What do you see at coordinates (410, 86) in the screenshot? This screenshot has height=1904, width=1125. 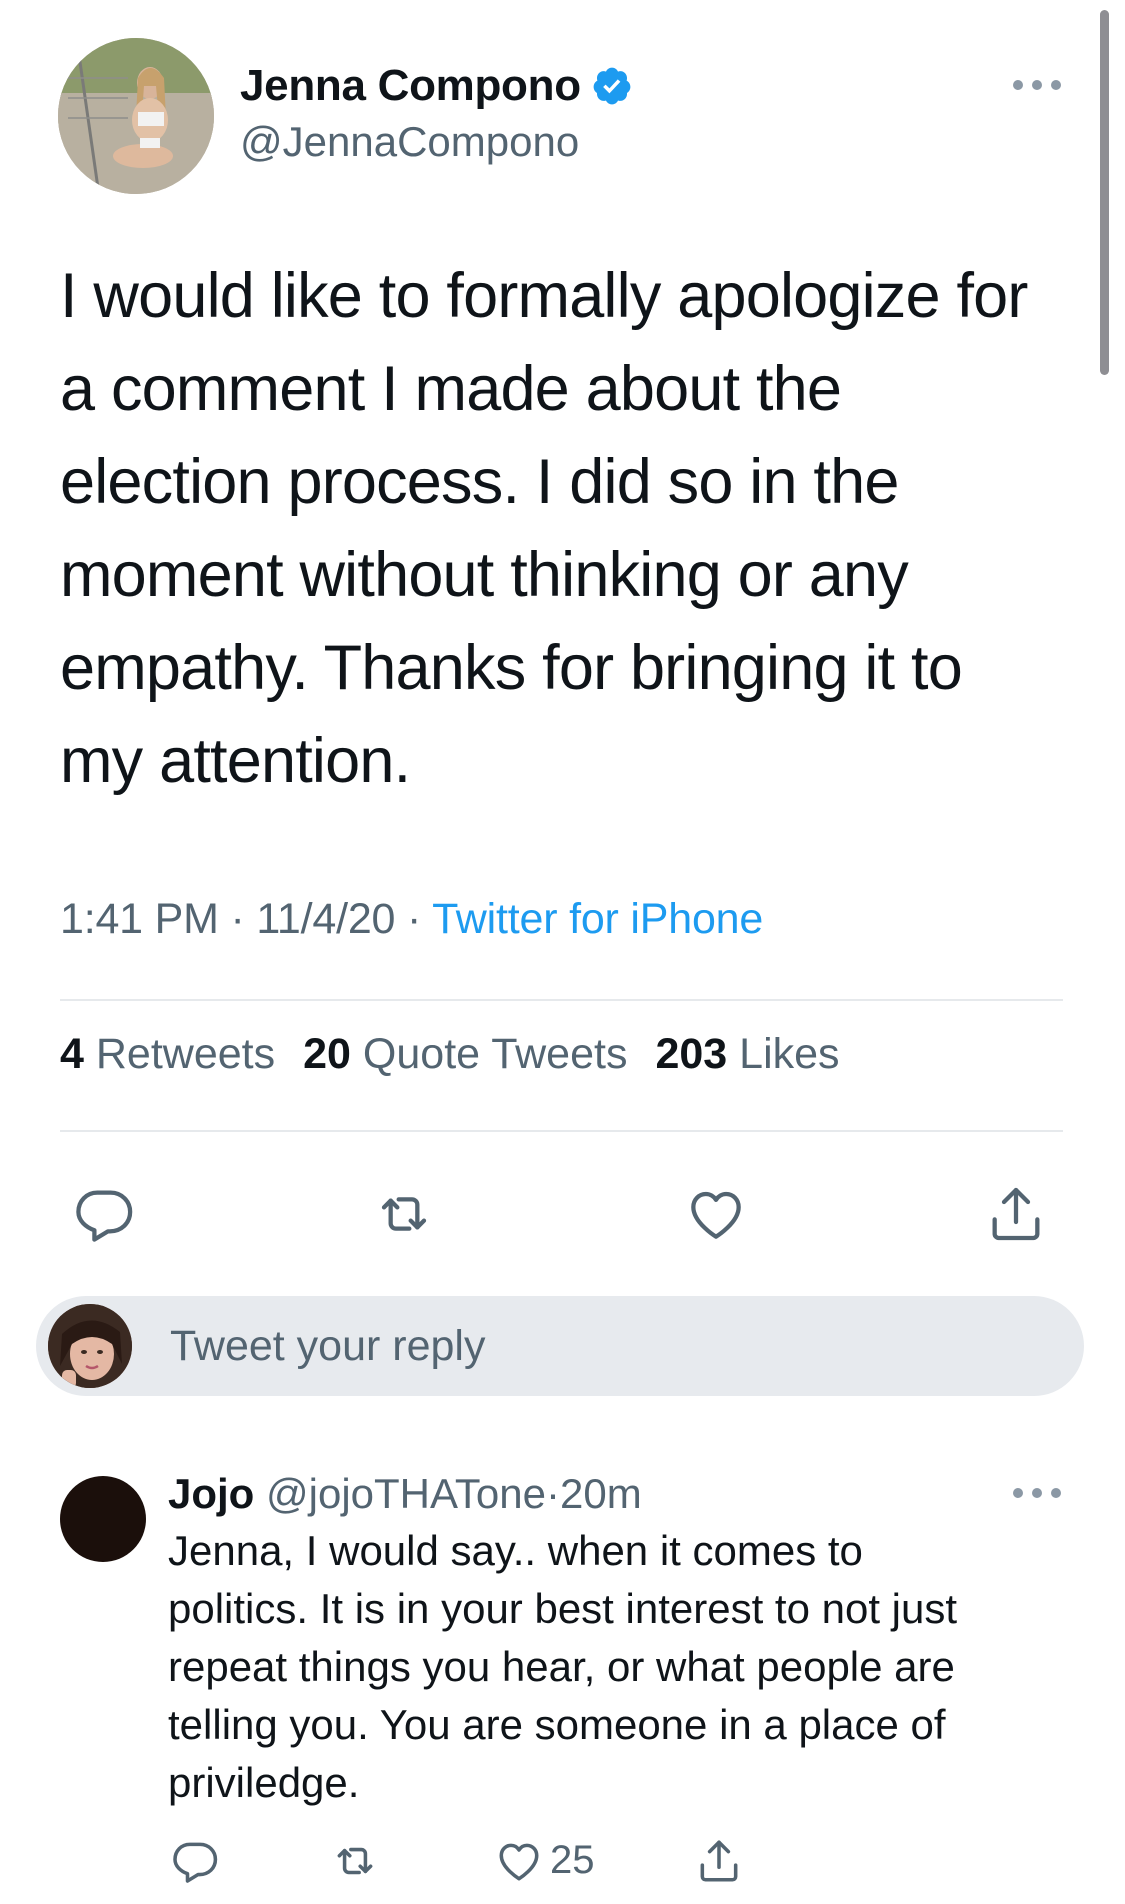 I see `author-name-text: Jenna Compono` at bounding box center [410, 86].